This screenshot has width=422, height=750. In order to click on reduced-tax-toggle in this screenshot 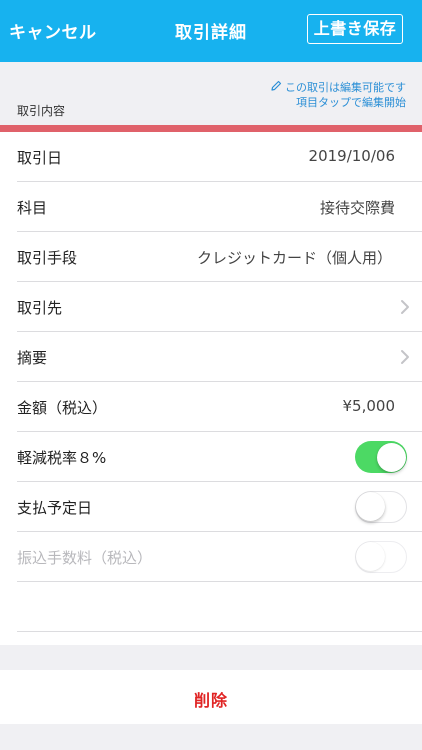, I will do `click(381, 457)`.